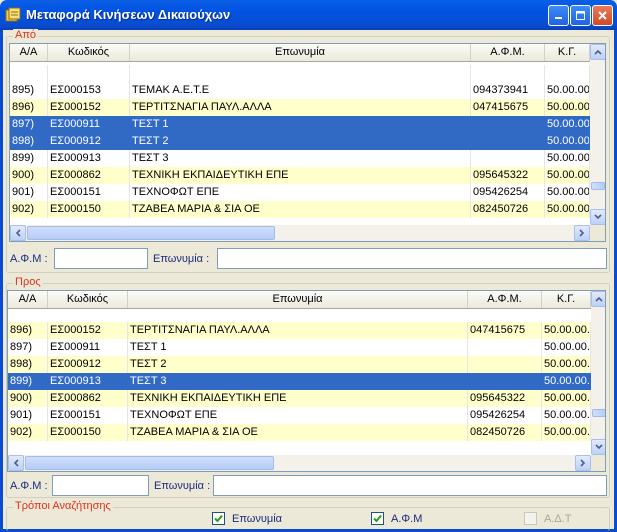 The height and width of the screenshot is (532, 617). What do you see at coordinates (410, 485) in the screenshot?
I see `to-name-input` at bounding box center [410, 485].